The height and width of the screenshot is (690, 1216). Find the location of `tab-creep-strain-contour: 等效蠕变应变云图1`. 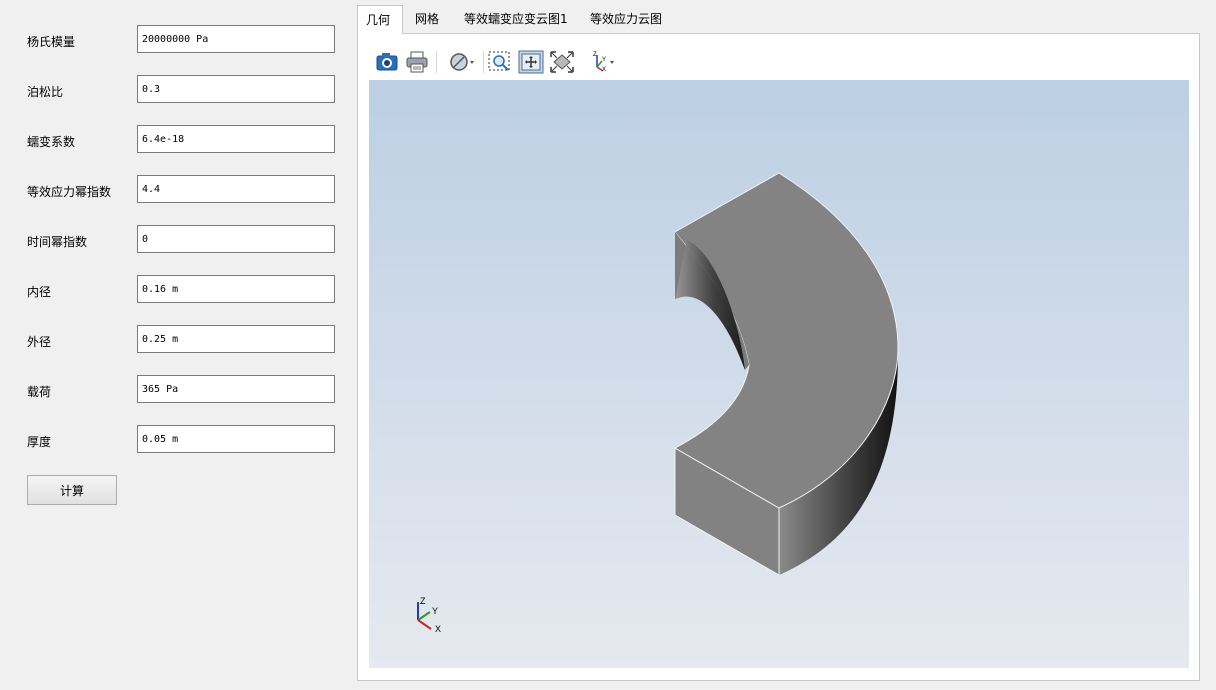

tab-creep-strain-contour: 等效蠕变应变云图1 is located at coordinates (516, 19).